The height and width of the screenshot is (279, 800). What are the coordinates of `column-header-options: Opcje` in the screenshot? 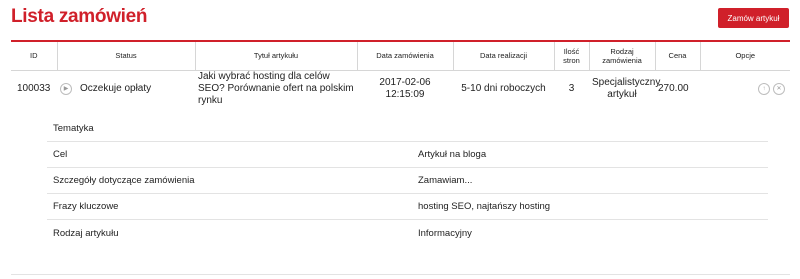 It's located at (744, 56).